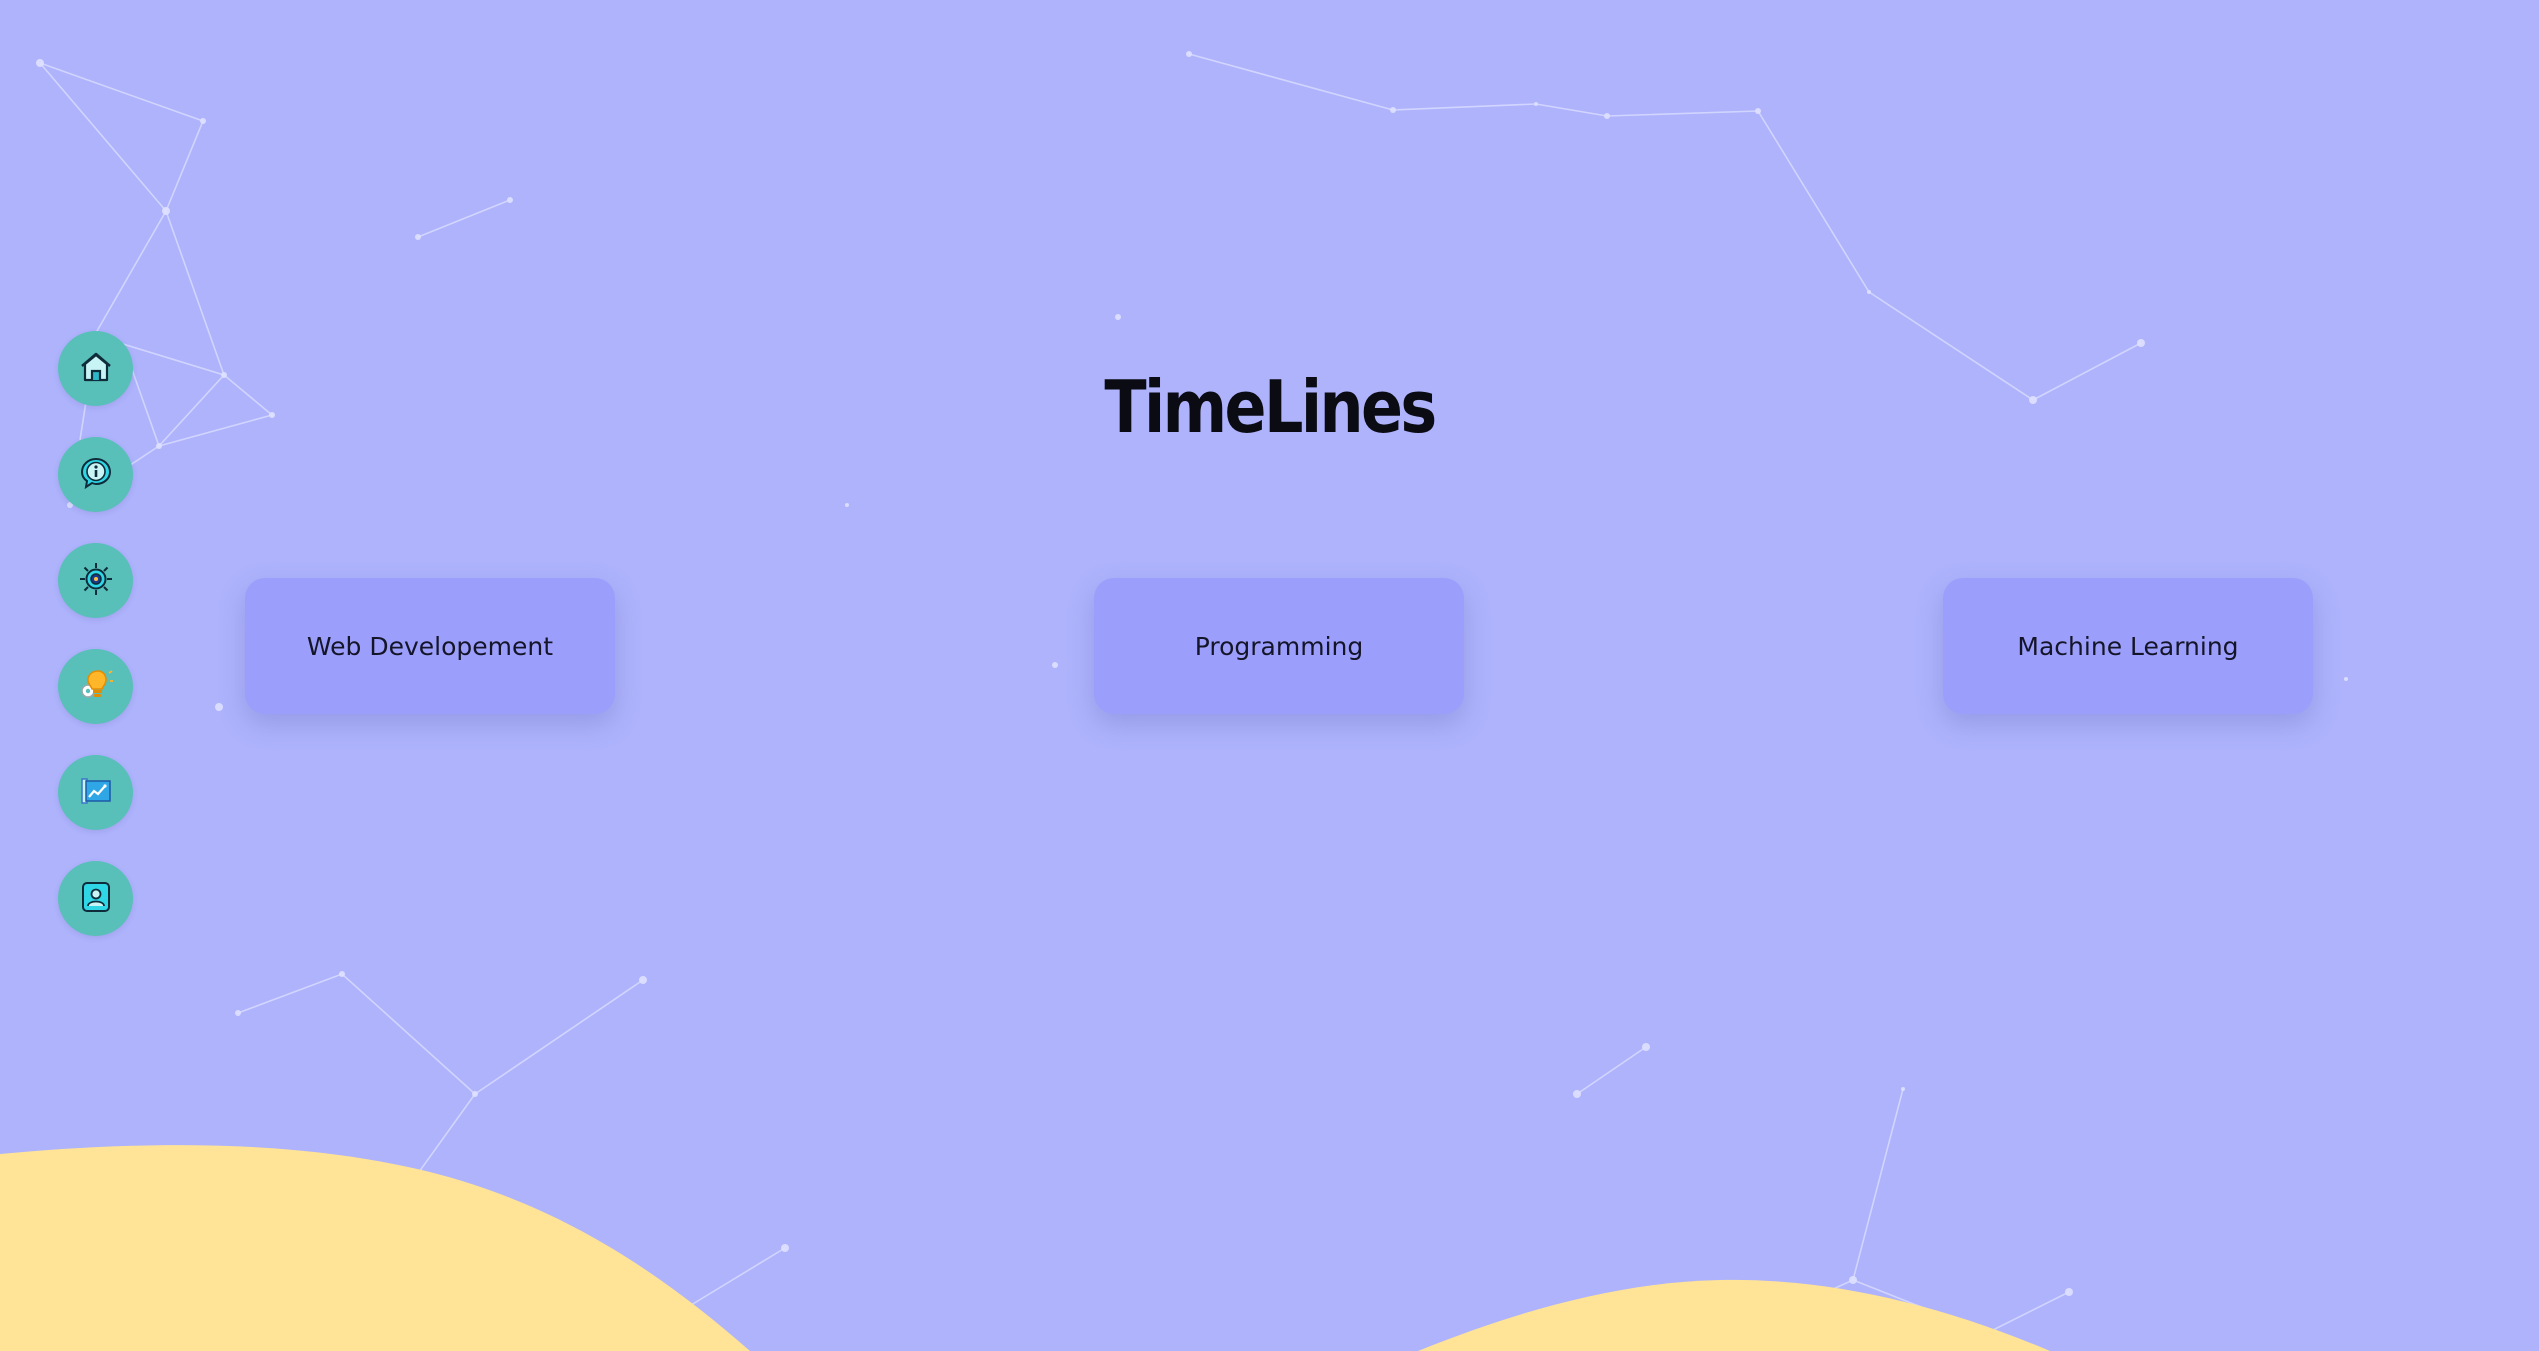 Image resolution: width=2539 pixels, height=1351 pixels. I want to click on timeline-card-label: Web Developement, so click(430, 646).